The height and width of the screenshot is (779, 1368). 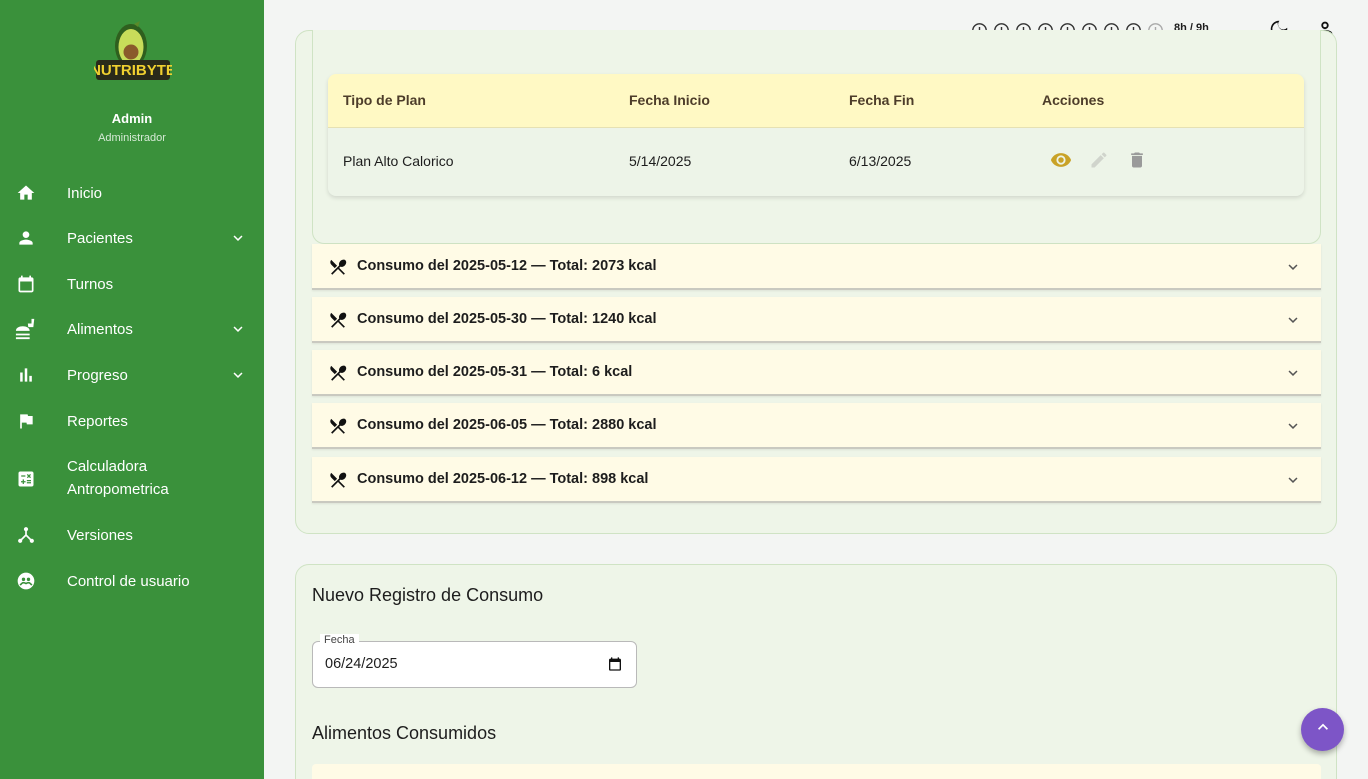 I want to click on food-icon, so click(x=26, y=329).